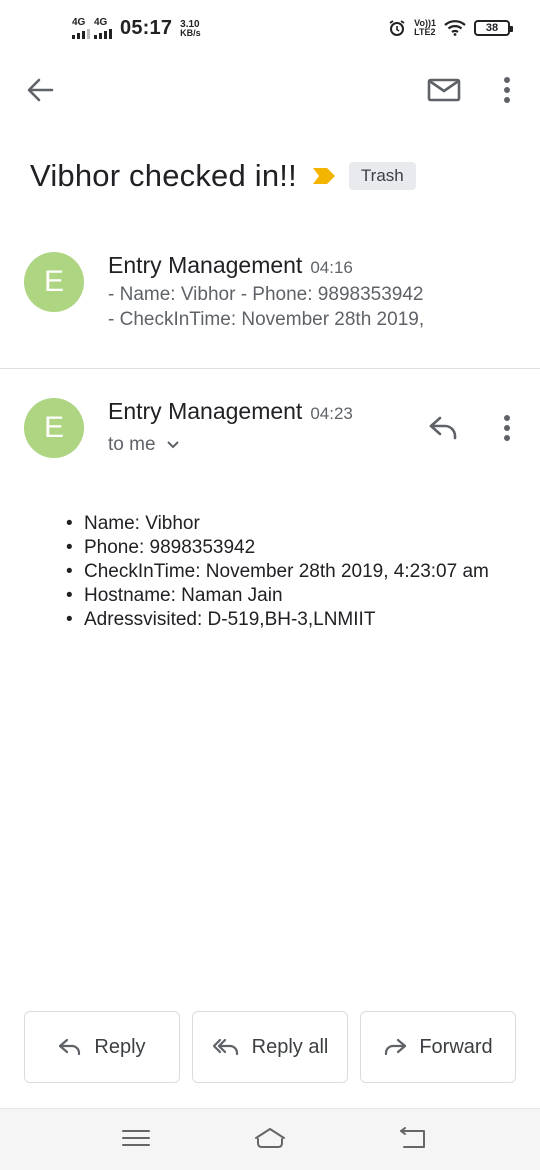  What do you see at coordinates (225, 1047) in the screenshot?
I see `reply-all-icon` at bounding box center [225, 1047].